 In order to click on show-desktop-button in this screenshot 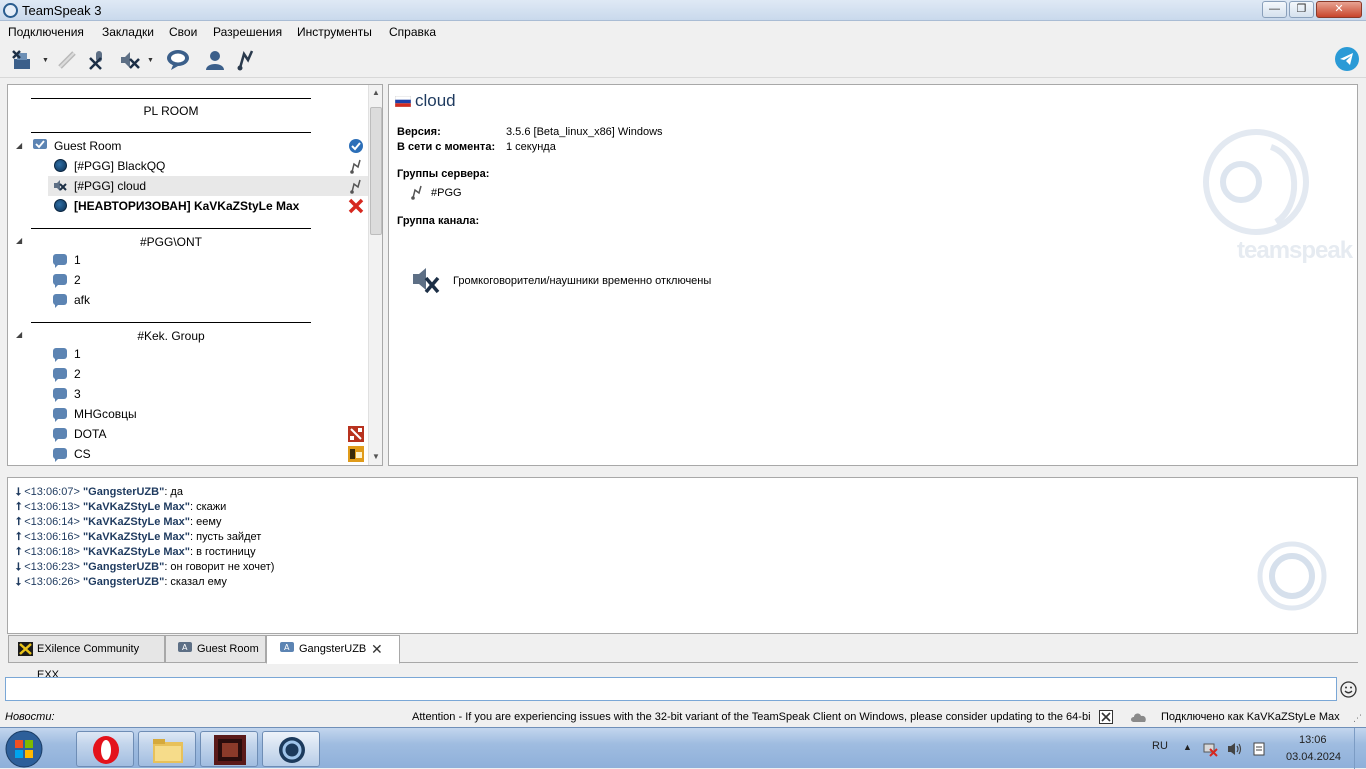, I will do `click(1360, 748)`.